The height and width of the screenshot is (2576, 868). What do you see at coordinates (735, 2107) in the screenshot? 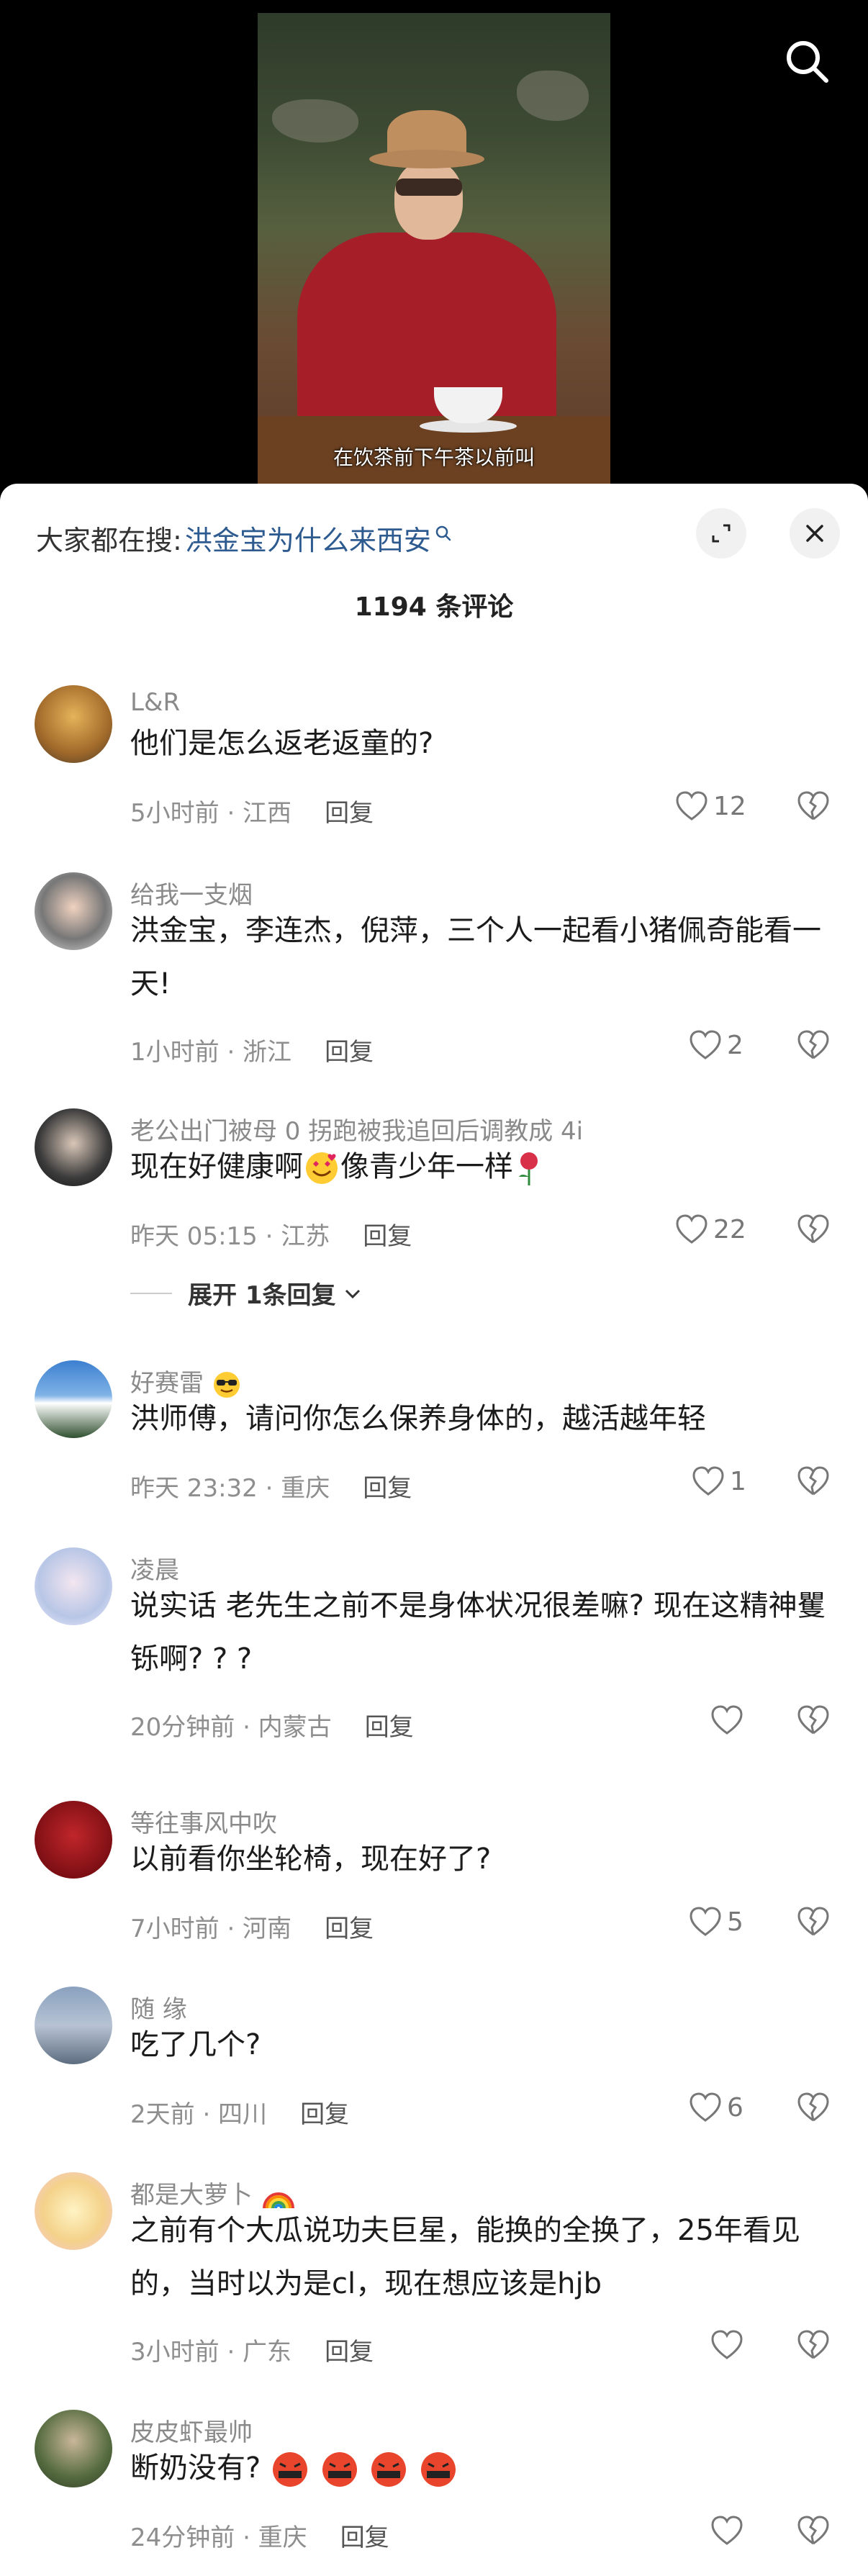
I see `like-count: 6` at bounding box center [735, 2107].